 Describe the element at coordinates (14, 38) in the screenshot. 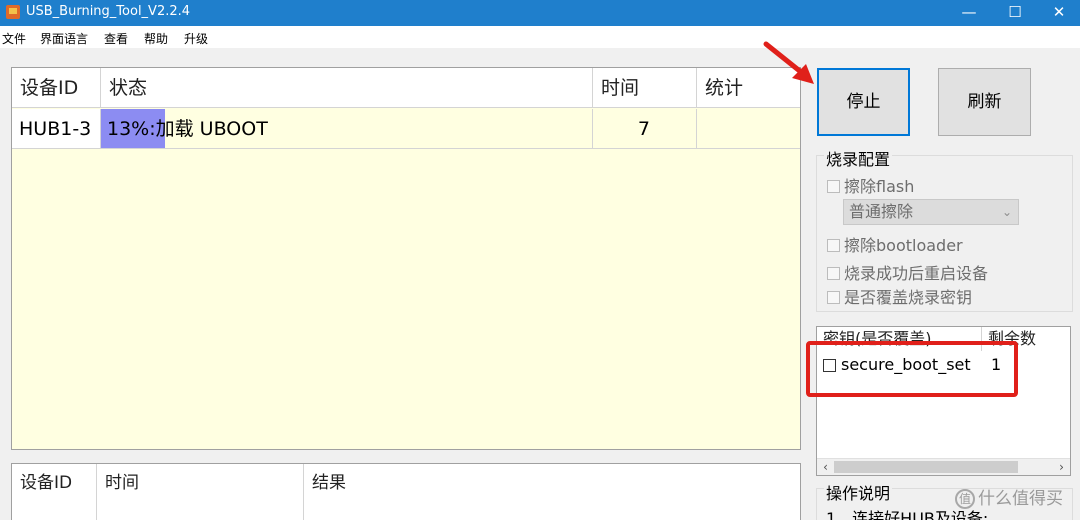

I see `menu-file: 文件` at that location.